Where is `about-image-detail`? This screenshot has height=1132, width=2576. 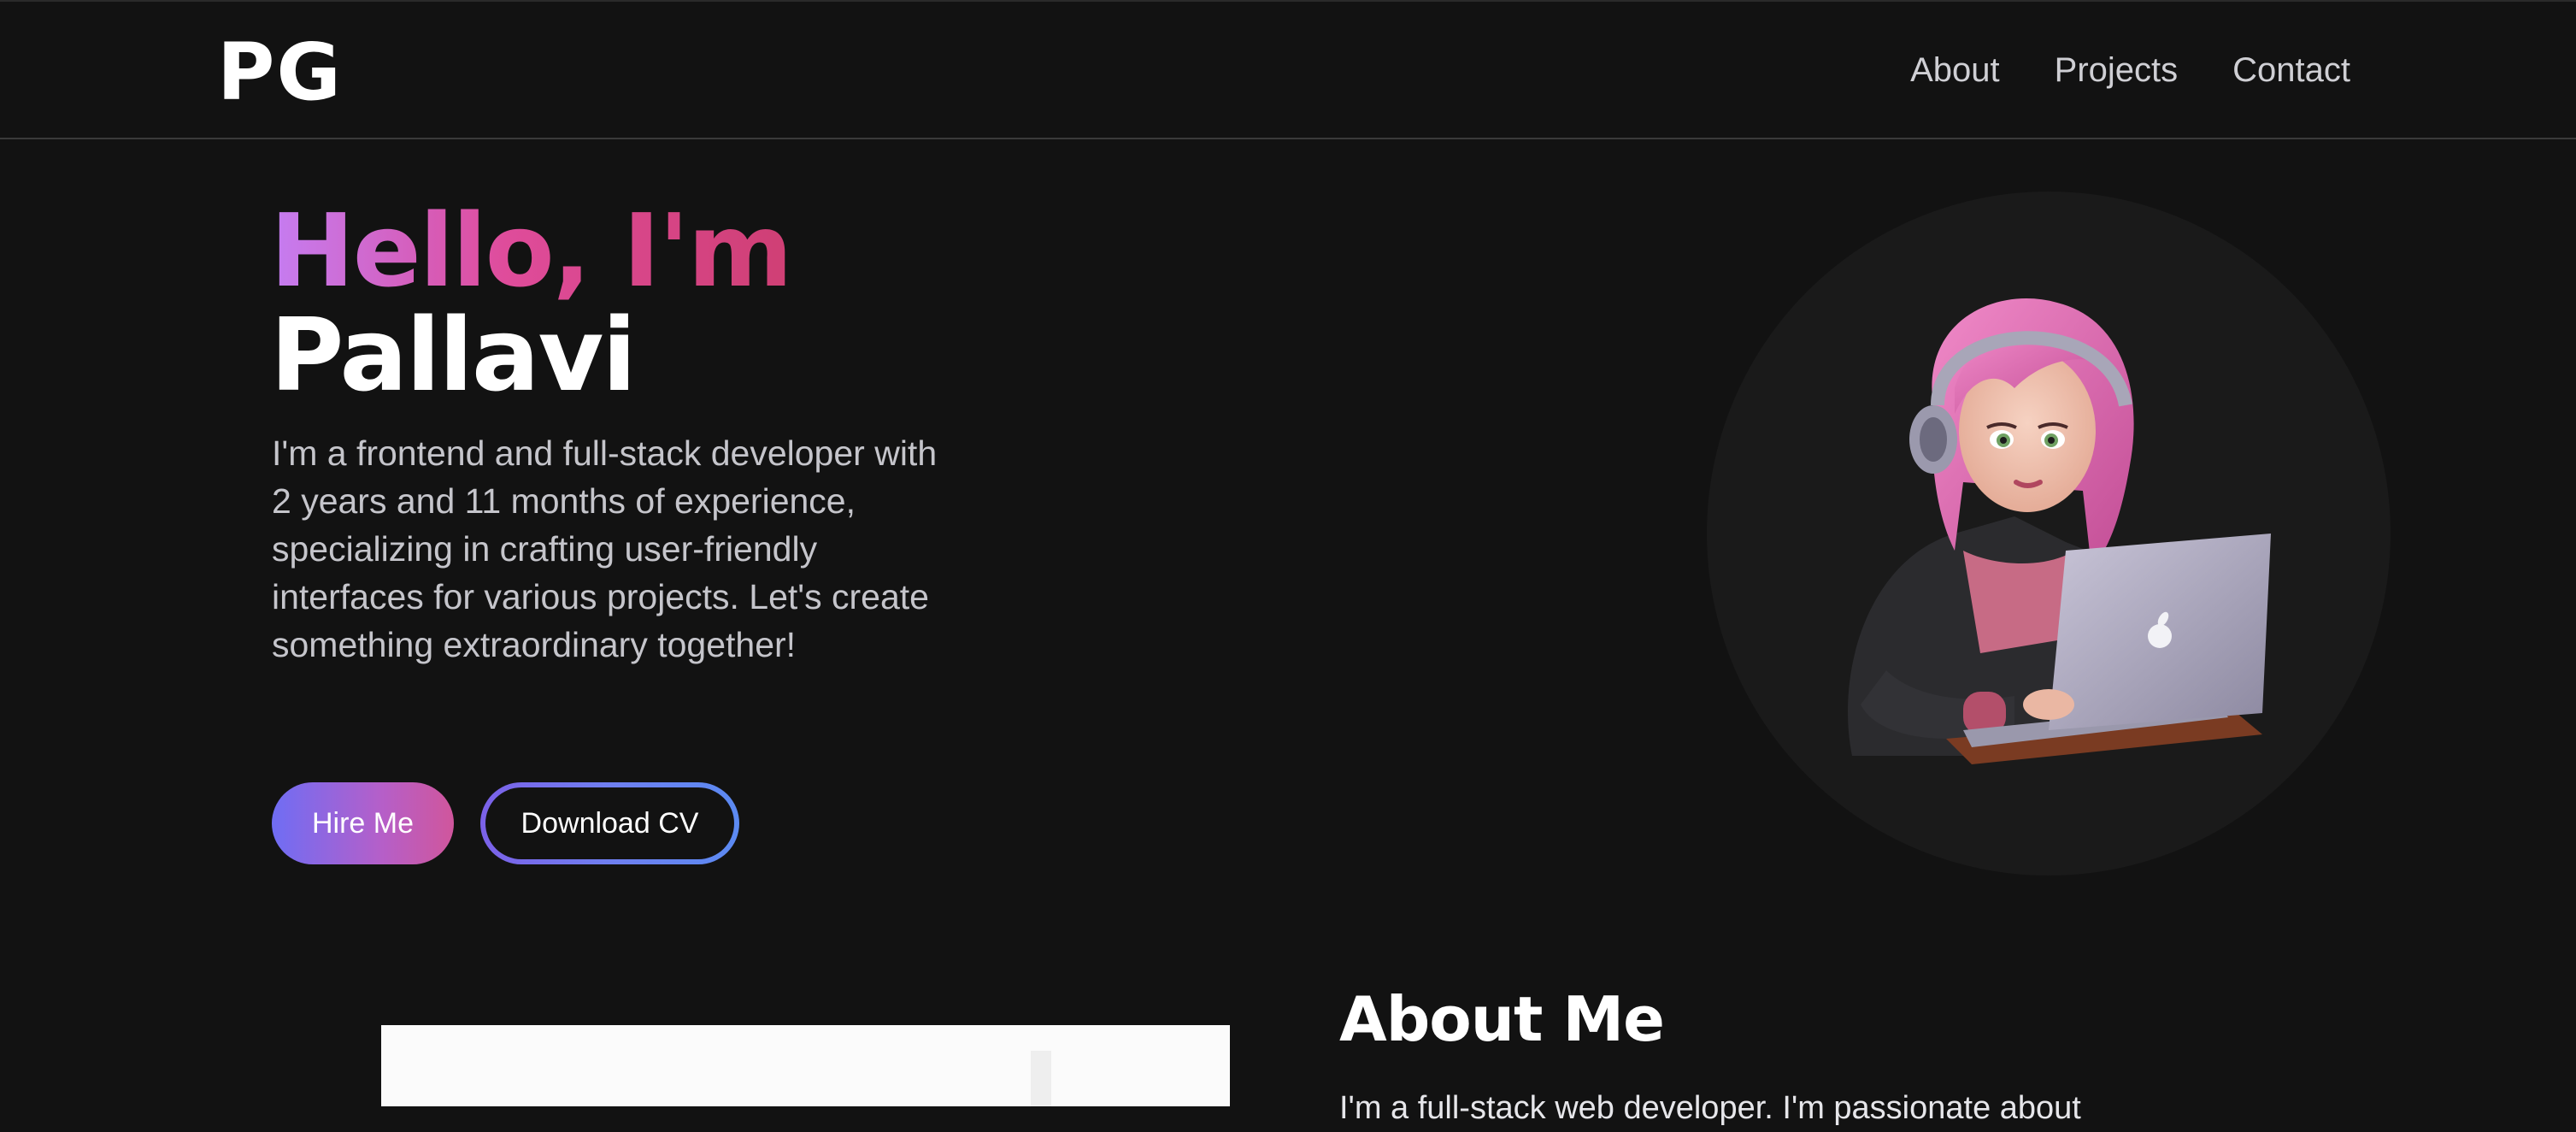
about-image-detail is located at coordinates (1041, 1078).